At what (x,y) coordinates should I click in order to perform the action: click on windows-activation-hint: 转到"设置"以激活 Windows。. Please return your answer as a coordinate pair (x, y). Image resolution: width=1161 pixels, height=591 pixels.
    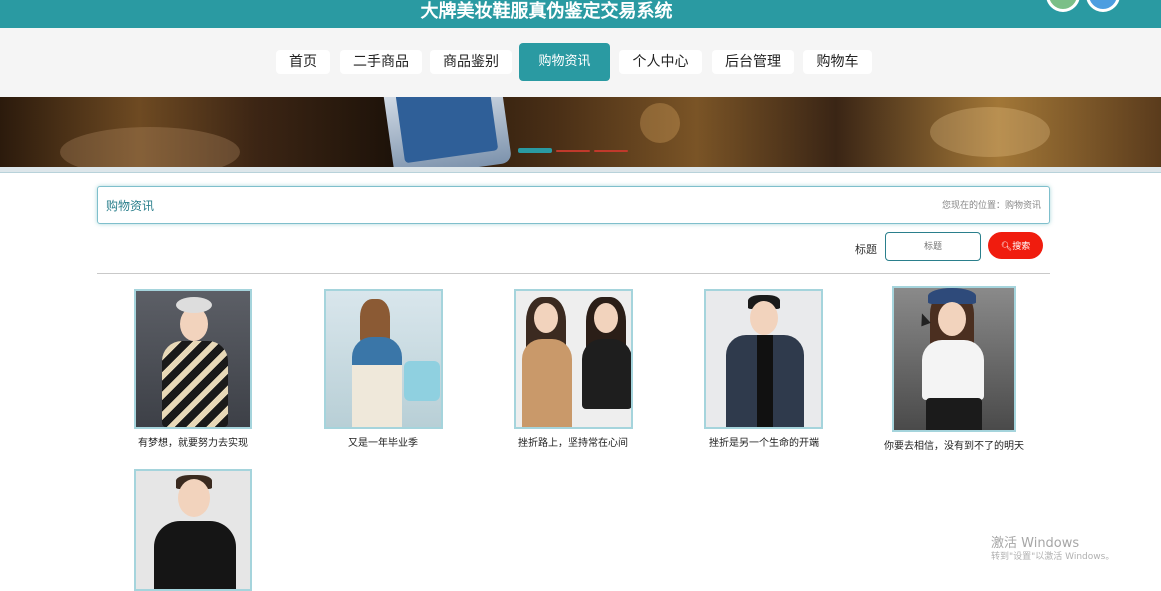
    Looking at the image, I should click on (1053, 557).